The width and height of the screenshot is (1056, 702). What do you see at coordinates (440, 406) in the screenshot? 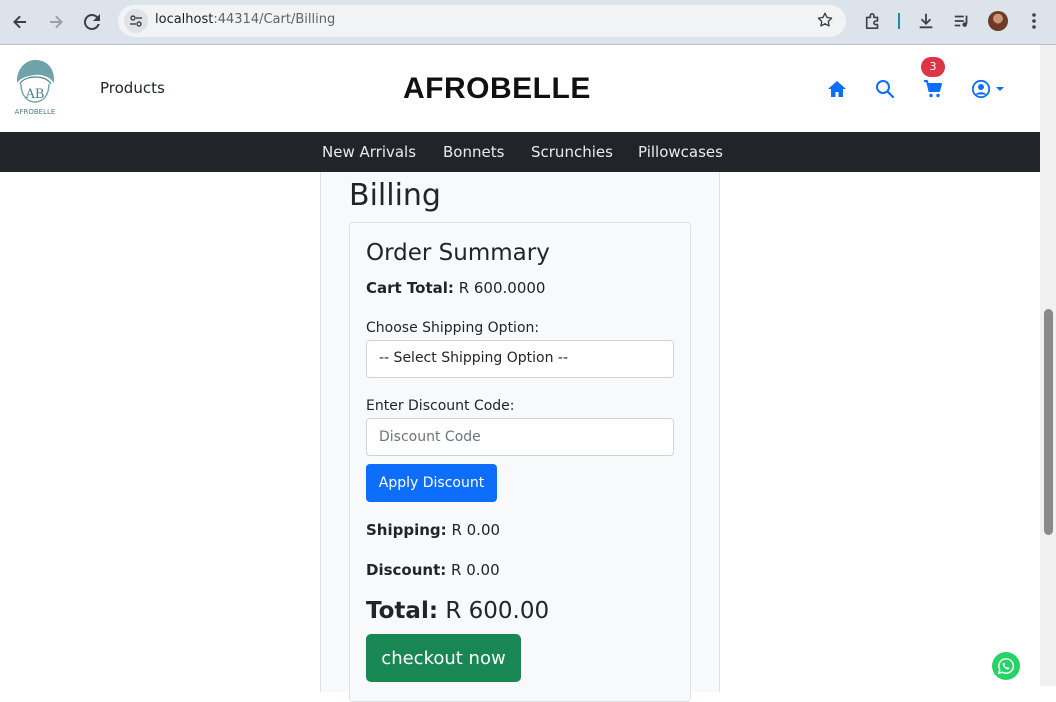
I see `discount-code-label: Enter Discount Code:` at bounding box center [440, 406].